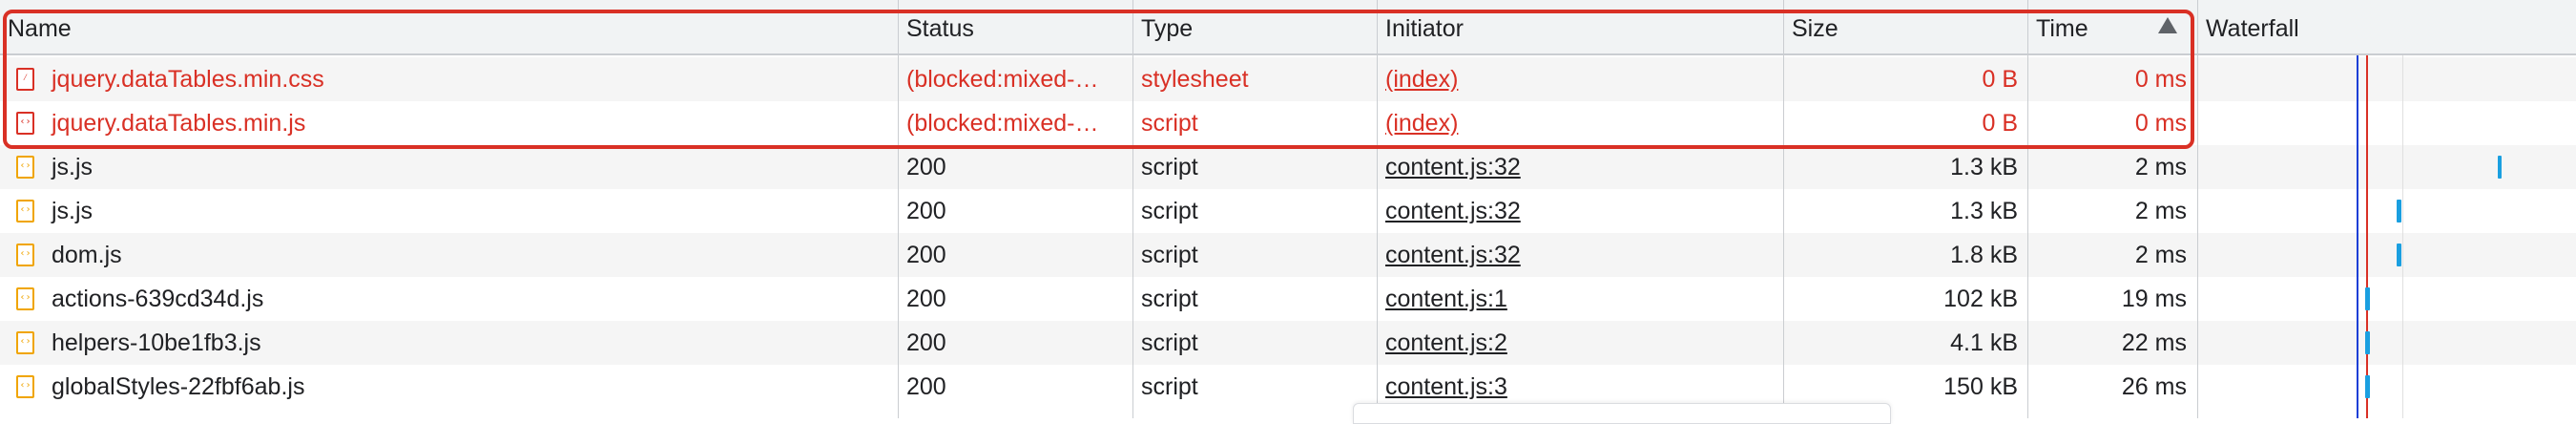 The height and width of the screenshot is (424, 2576). Describe the element at coordinates (1446, 343) in the screenshot. I see `initiator-link: content.js:2` at that location.